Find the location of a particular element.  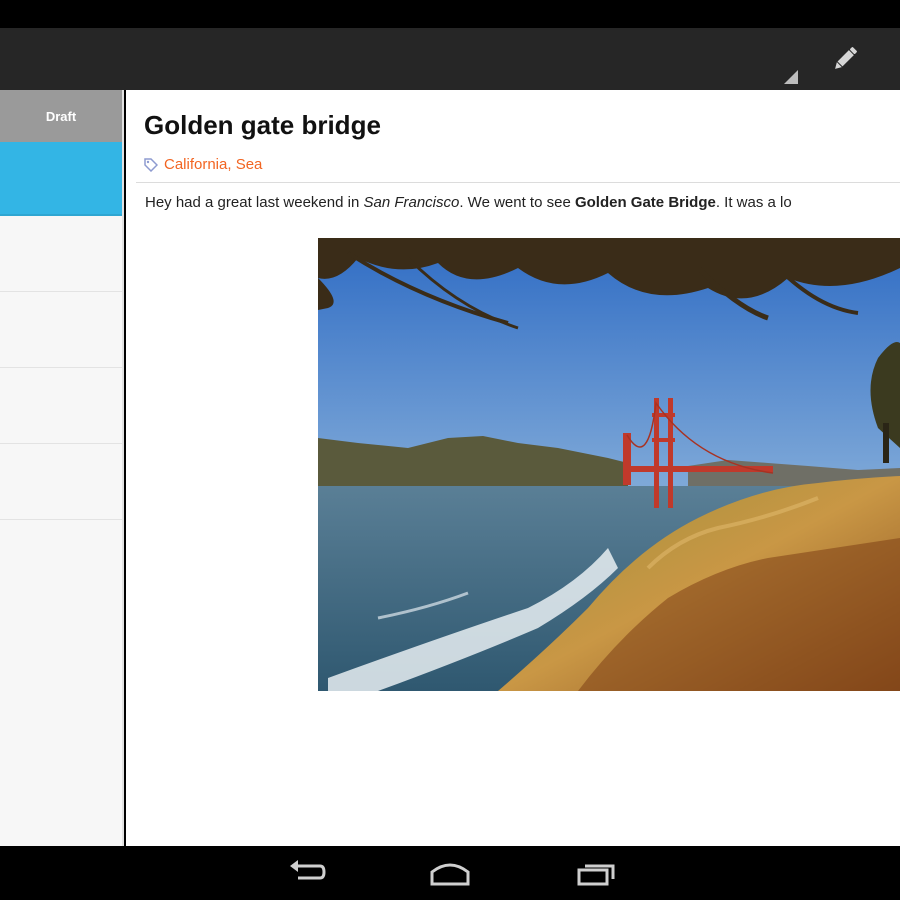

back-button is located at coordinates (306, 873).